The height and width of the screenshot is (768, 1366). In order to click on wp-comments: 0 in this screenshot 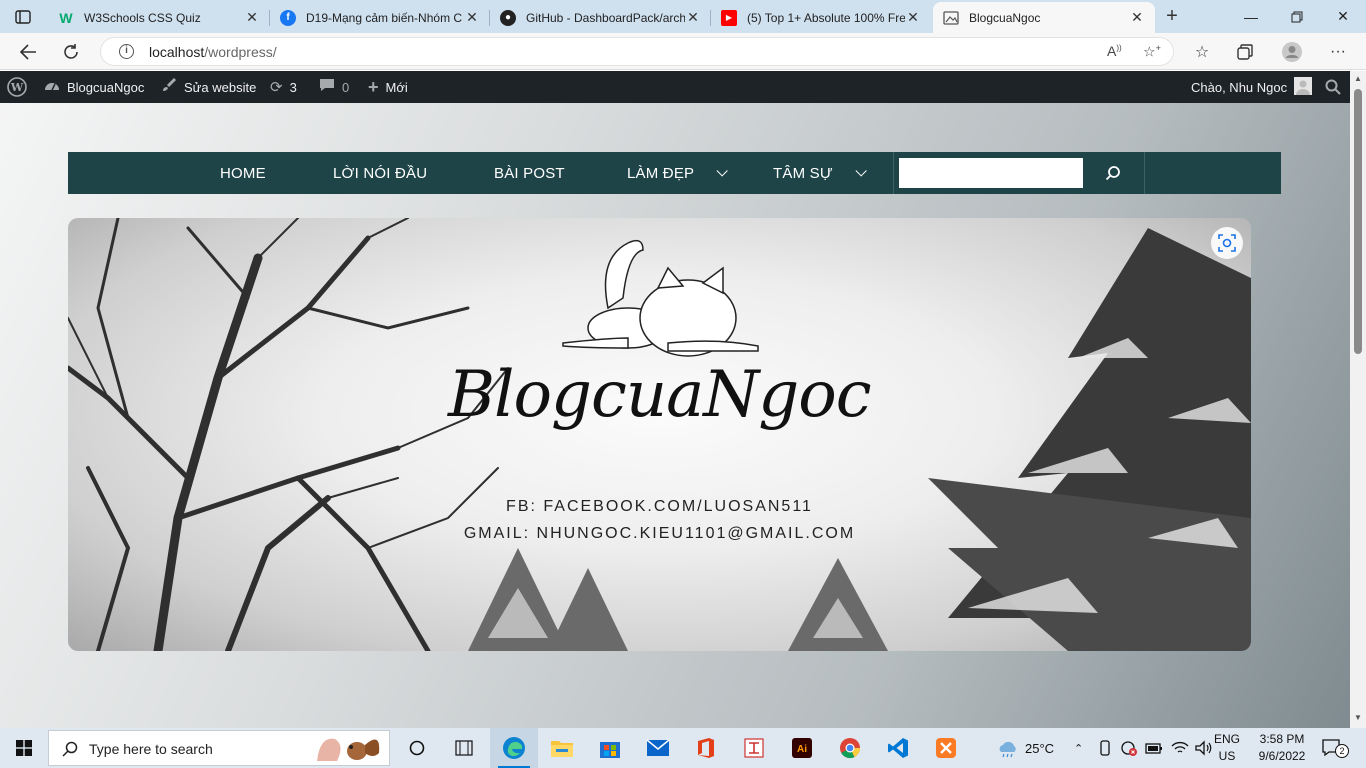, I will do `click(334, 87)`.